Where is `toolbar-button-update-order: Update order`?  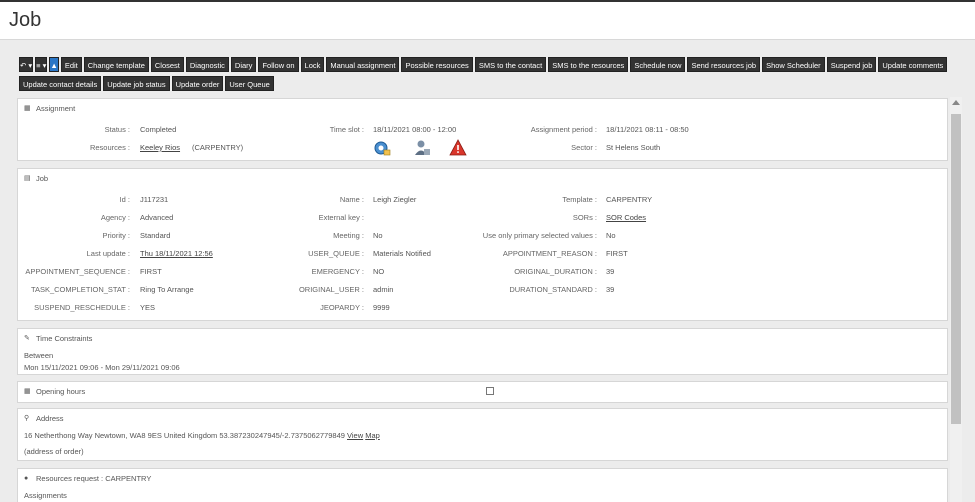
toolbar-button-update-order: Update order is located at coordinates (197, 83).